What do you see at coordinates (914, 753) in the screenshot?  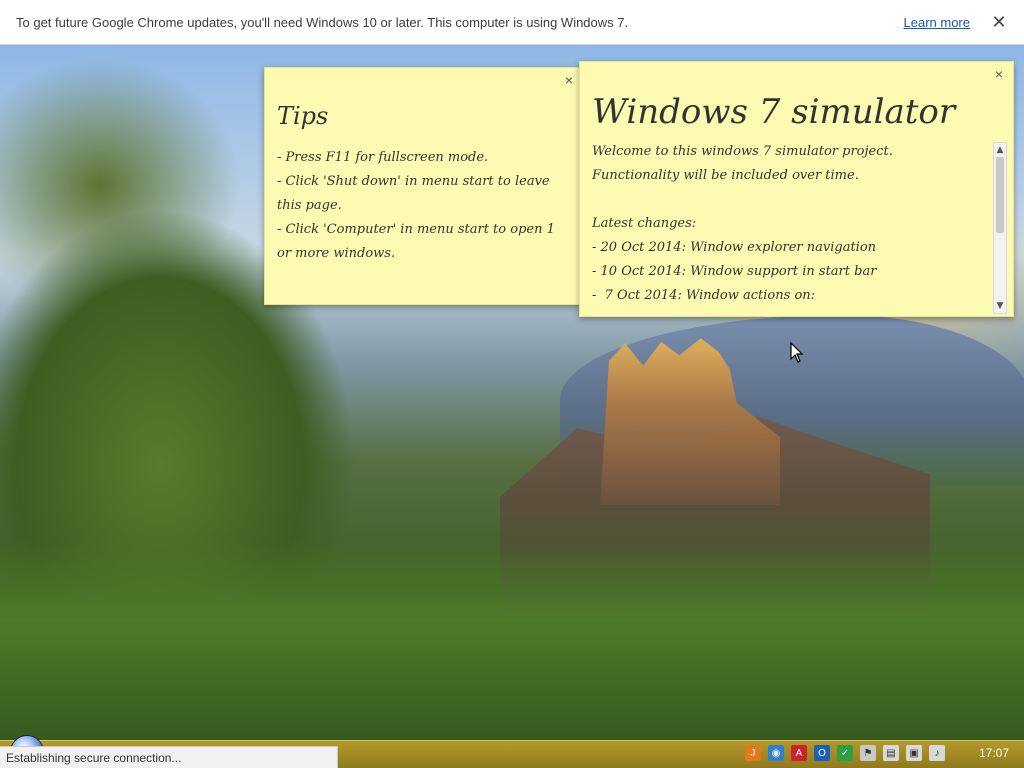 I see `network-icon: ▣` at bounding box center [914, 753].